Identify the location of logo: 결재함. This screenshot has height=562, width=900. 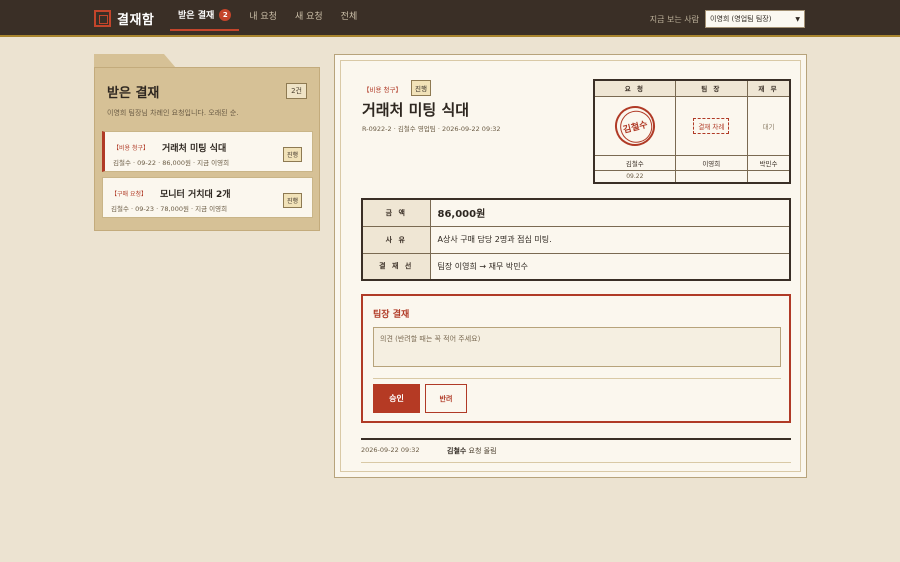
(124, 18).